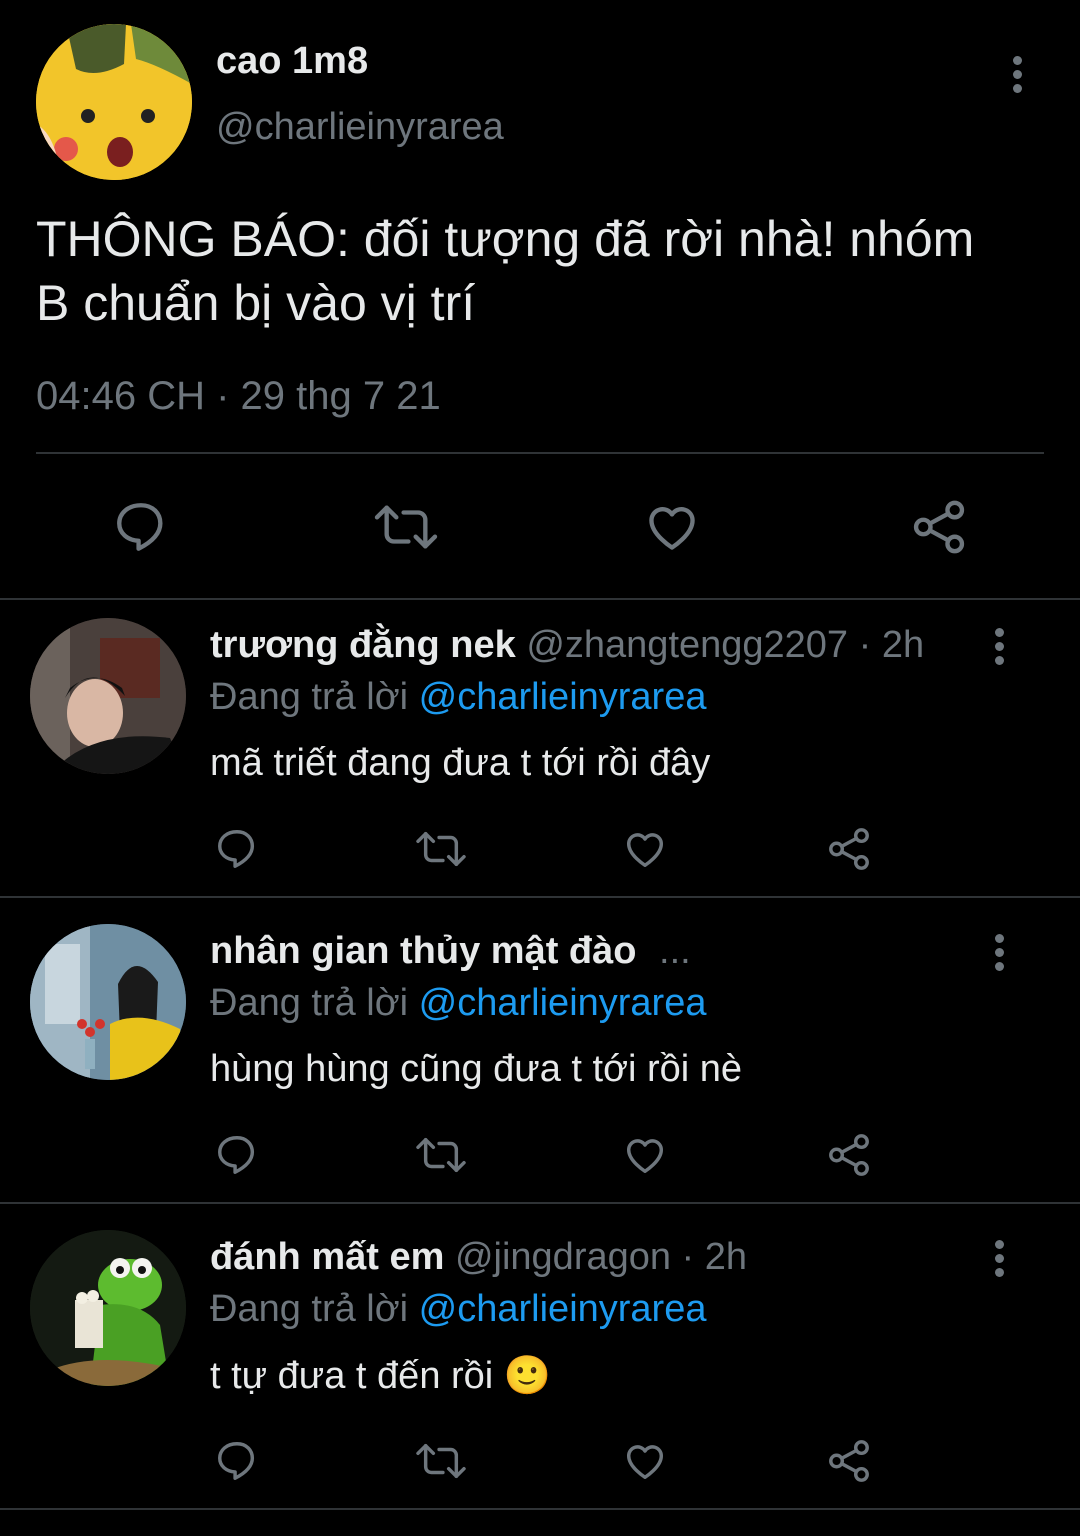  Describe the element at coordinates (327, 1257) in the screenshot. I see `reply-display-name: đánh mất em` at that location.